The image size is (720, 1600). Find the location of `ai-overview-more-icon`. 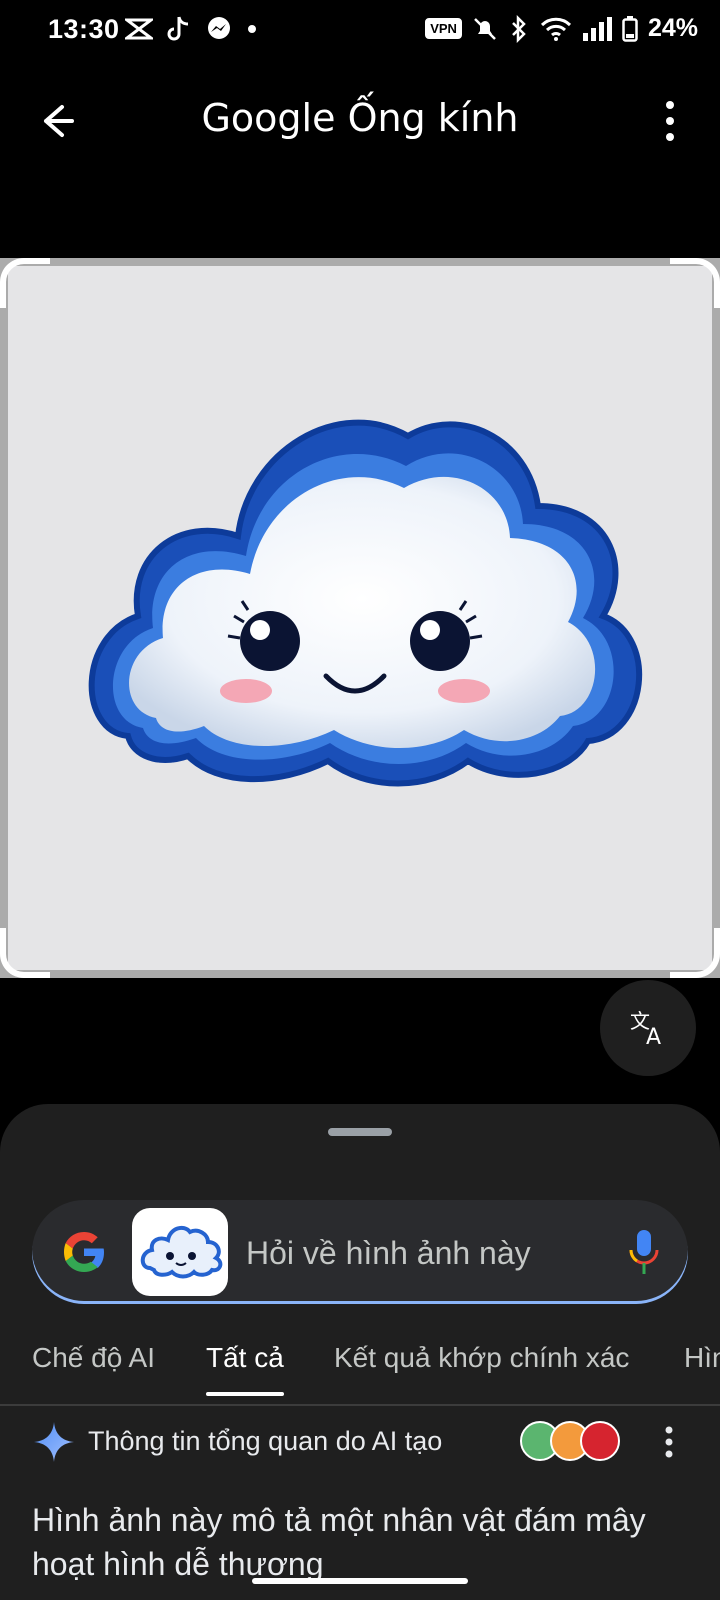

ai-overview-more-icon is located at coordinates (669, 1442).